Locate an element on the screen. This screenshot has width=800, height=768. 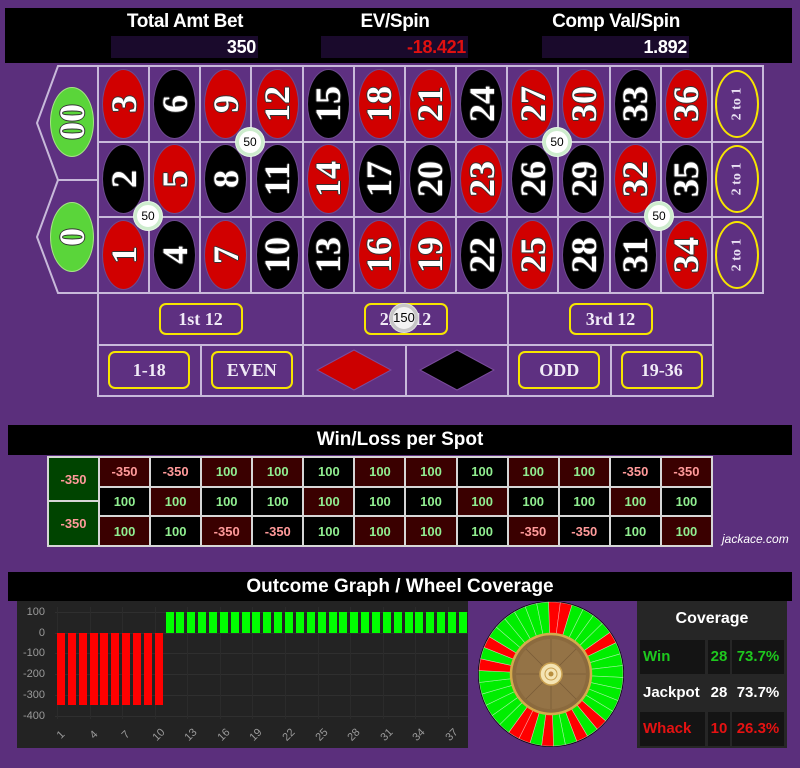
number-label: 15 is located at coordinates (328, 103).